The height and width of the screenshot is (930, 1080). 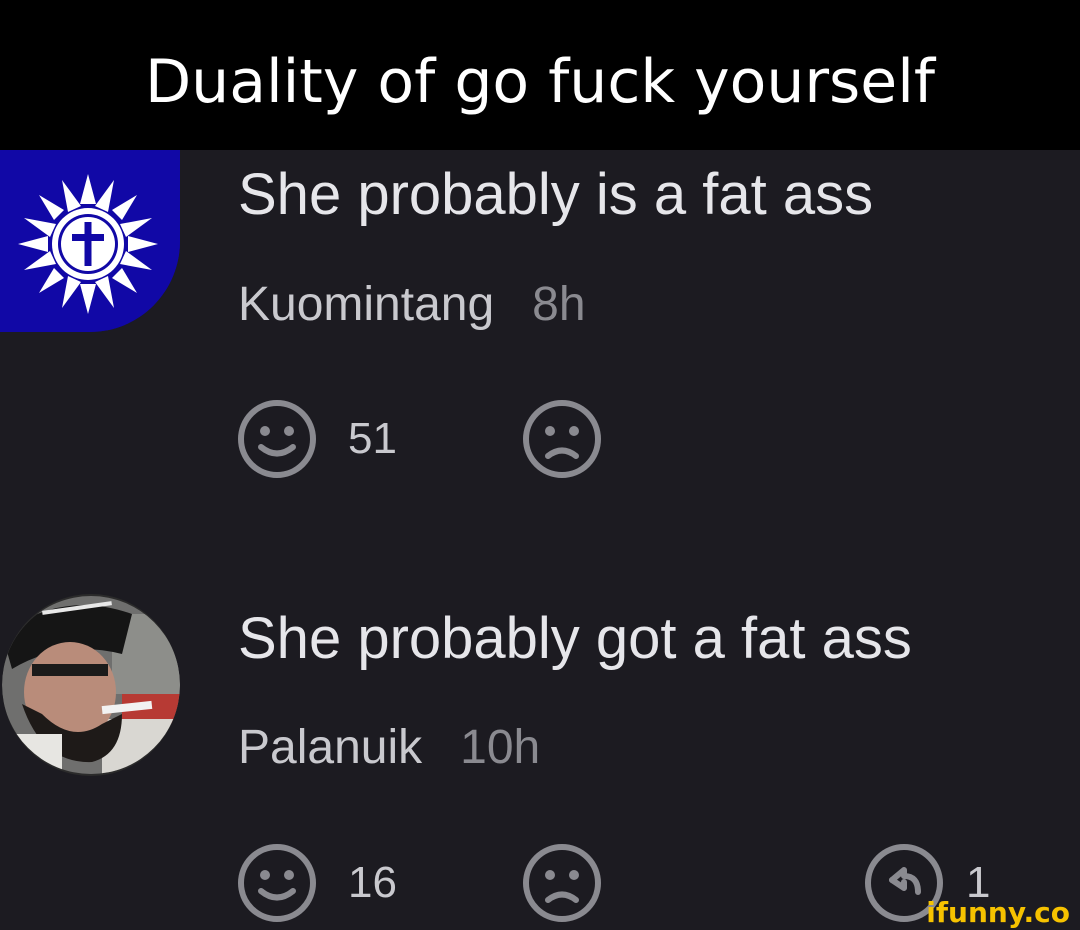 What do you see at coordinates (540, 82) in the screenshot?
I see `meme-caption: Duality of go fuck yourself` at bounding box center [540, 82].